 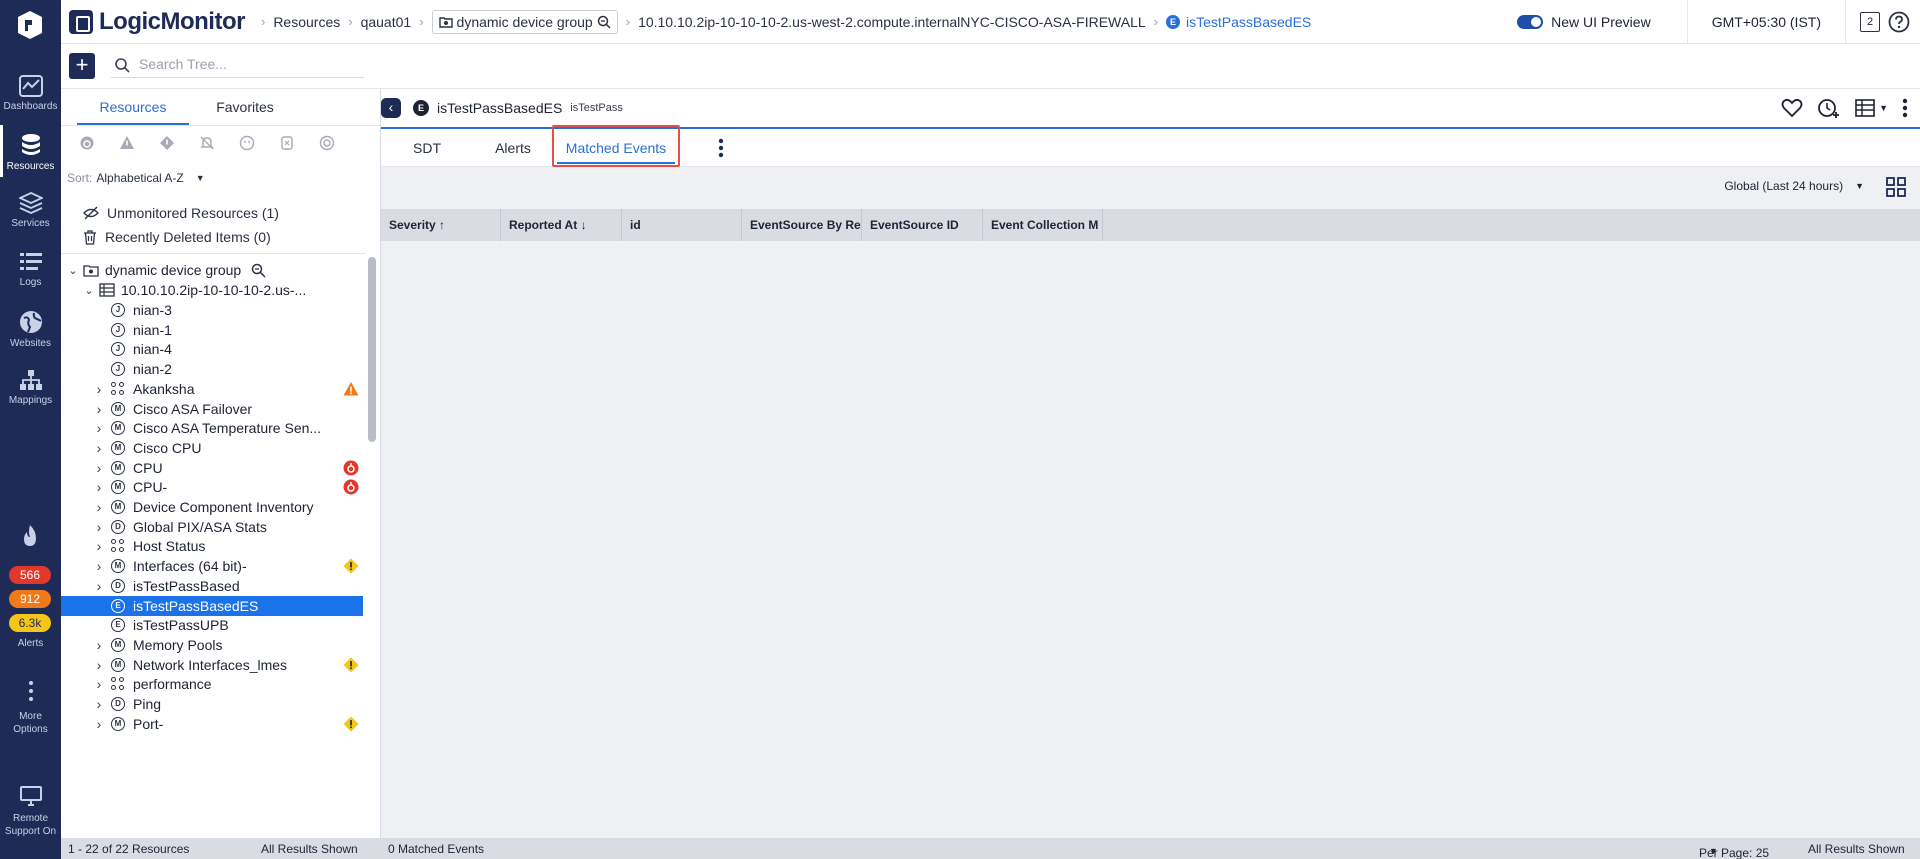 What do you see at coordinates (1794, 186) in the screenshot?
I see `time-range-select: Global (Last 24 hours) ▼` at bounding box center [1794, 186].